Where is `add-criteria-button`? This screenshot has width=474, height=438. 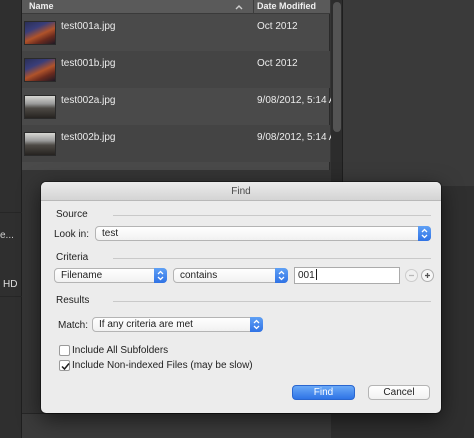
add-criteria-button is located at coordinates (427, 275).